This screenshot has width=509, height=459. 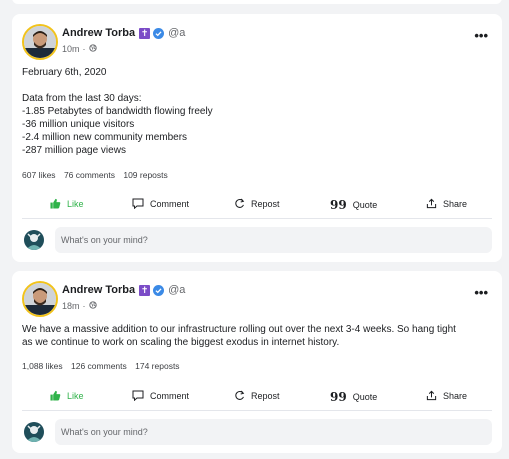 I want to click on reposts-count: 174 reposts, so click(x=157, y=366).